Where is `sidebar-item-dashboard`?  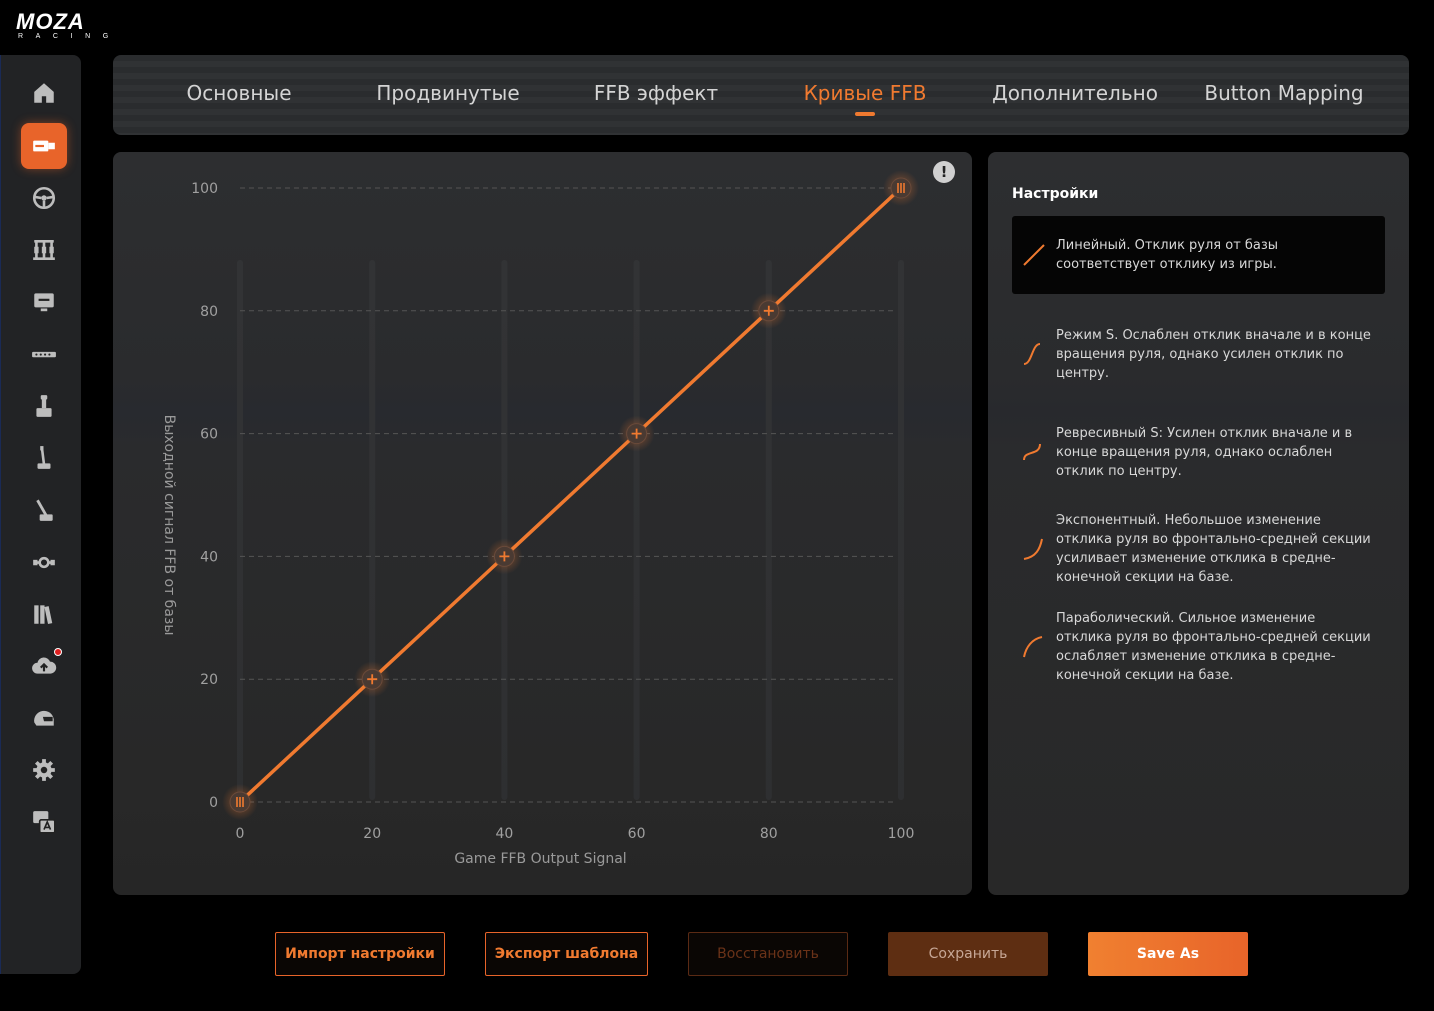 sidebar-item-dashboard is located at coordinates (44, 302).